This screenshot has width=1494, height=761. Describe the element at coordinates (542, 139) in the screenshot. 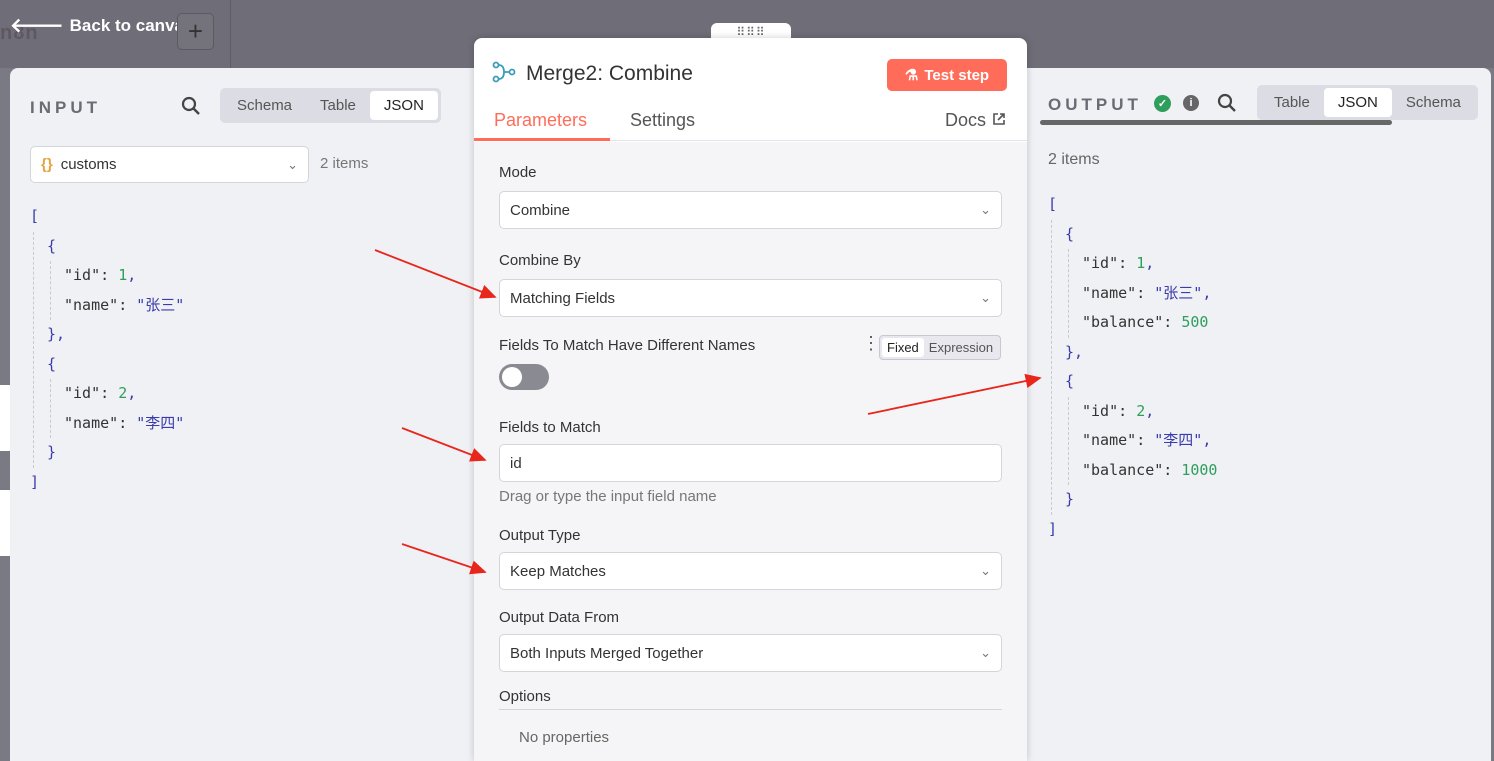

I see `active-tab-indicator` at that location.